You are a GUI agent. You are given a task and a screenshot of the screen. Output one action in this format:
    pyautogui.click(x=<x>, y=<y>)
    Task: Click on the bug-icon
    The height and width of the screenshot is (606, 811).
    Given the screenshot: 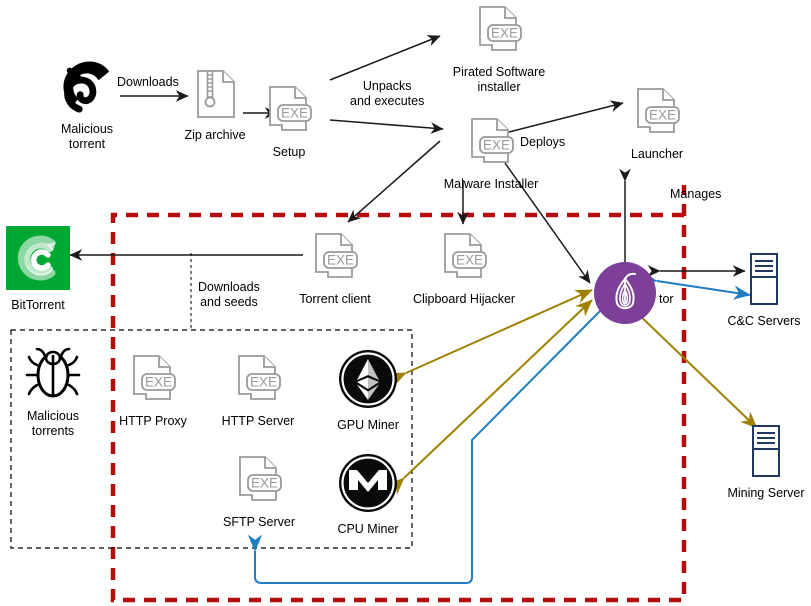 What is the action you would take?
    pyautogui.click(x=53, y=375)
    